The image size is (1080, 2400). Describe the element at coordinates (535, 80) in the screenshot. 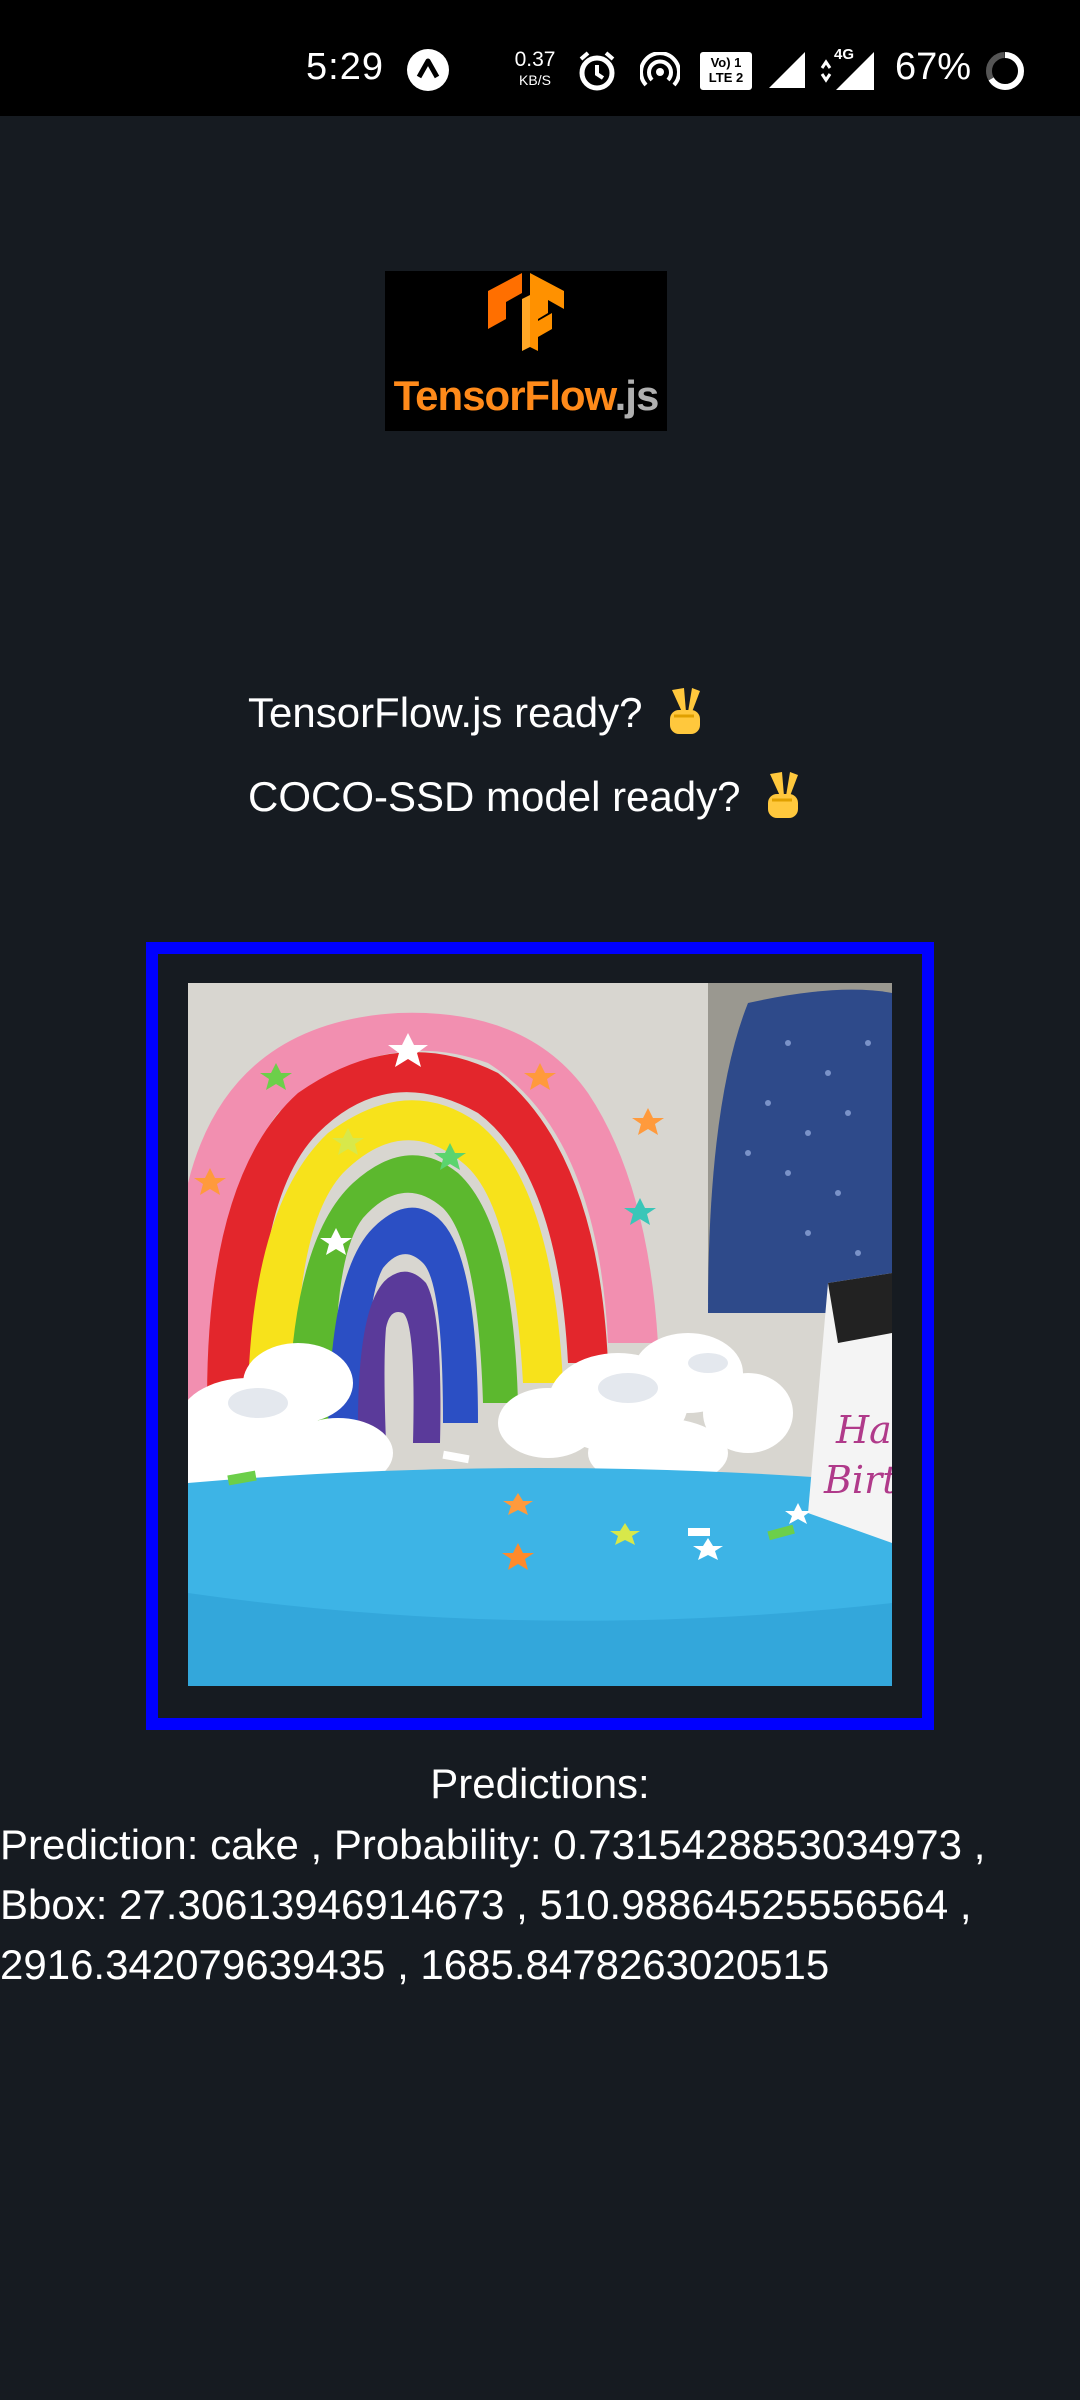

I see `net-speed-unit: KB/S` at that location.